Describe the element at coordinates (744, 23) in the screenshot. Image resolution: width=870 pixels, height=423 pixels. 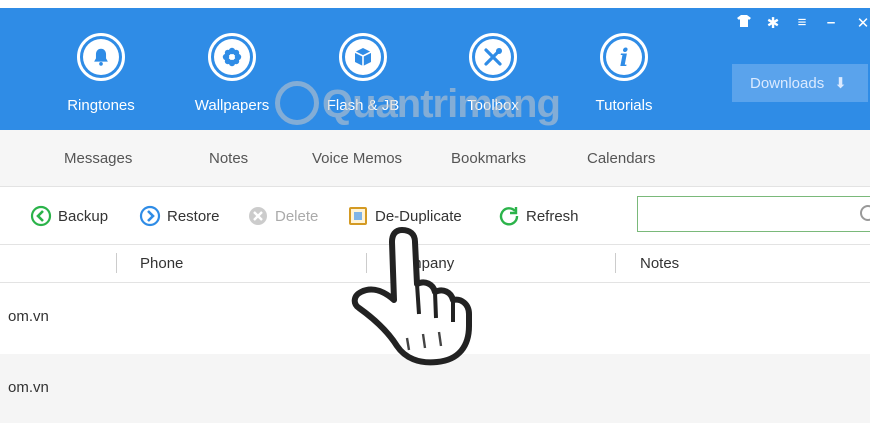
I see `skin-icon` at that location.